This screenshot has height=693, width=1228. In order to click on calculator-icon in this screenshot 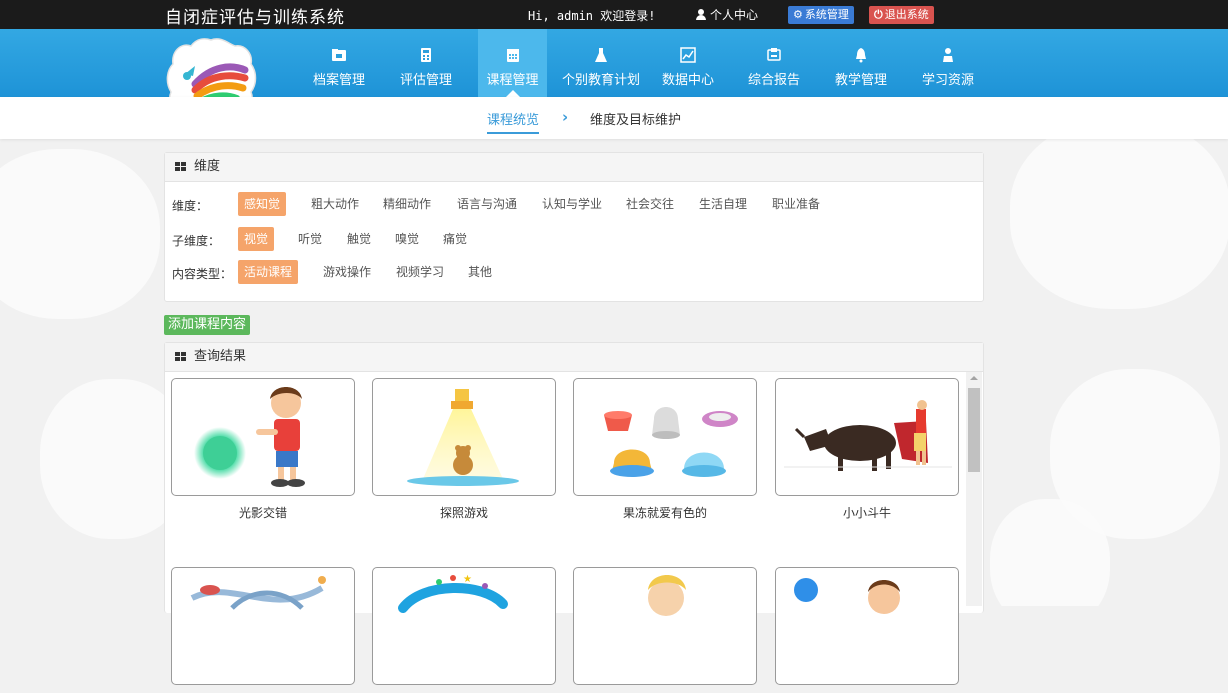, I will do `click(426, 55)`.